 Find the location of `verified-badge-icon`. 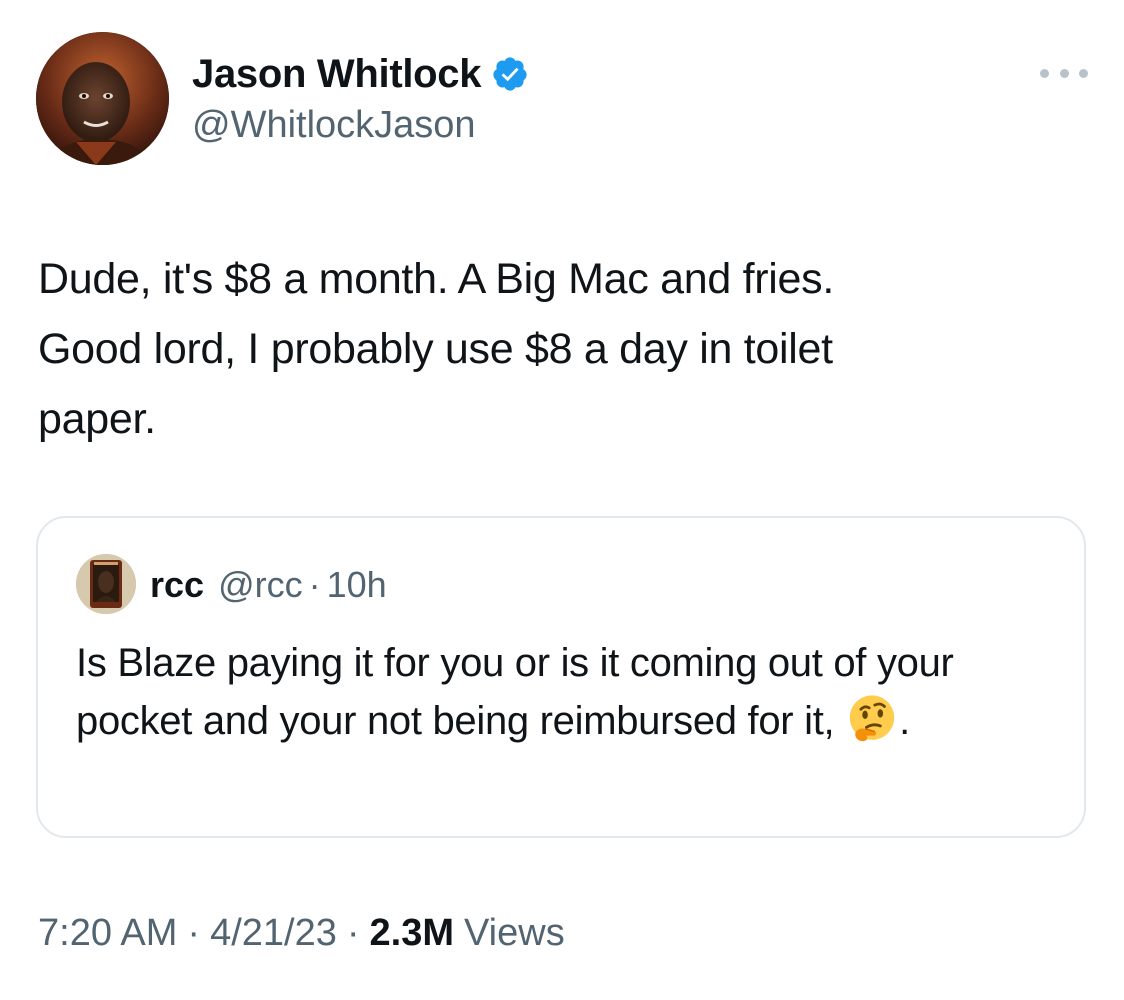

verified-badge-icon is located at coordinates (510, 74).